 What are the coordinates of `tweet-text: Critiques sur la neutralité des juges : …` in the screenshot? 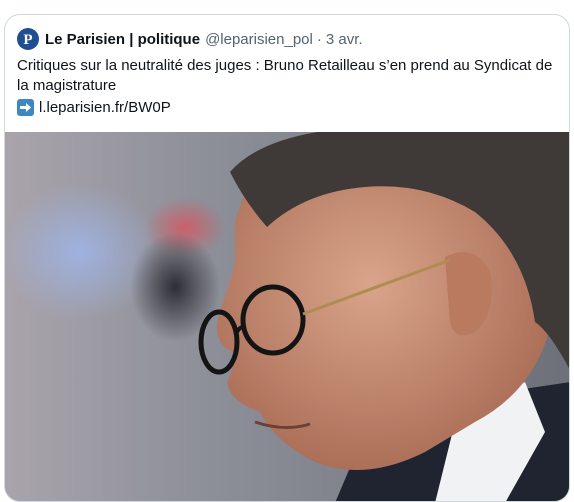 It's located at (285, 75).